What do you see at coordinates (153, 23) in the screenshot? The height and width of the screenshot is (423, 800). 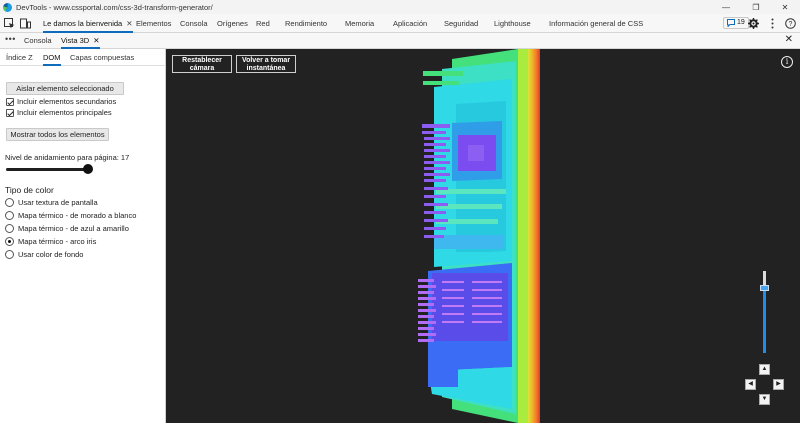 I see `tab-elements: Elementos` at bounding box center [153, 23].